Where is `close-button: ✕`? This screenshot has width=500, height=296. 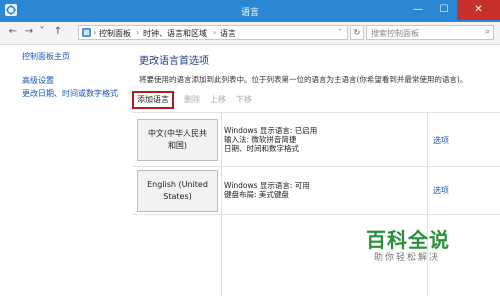
close-button: ✕ is located at coordinates (478, 10).